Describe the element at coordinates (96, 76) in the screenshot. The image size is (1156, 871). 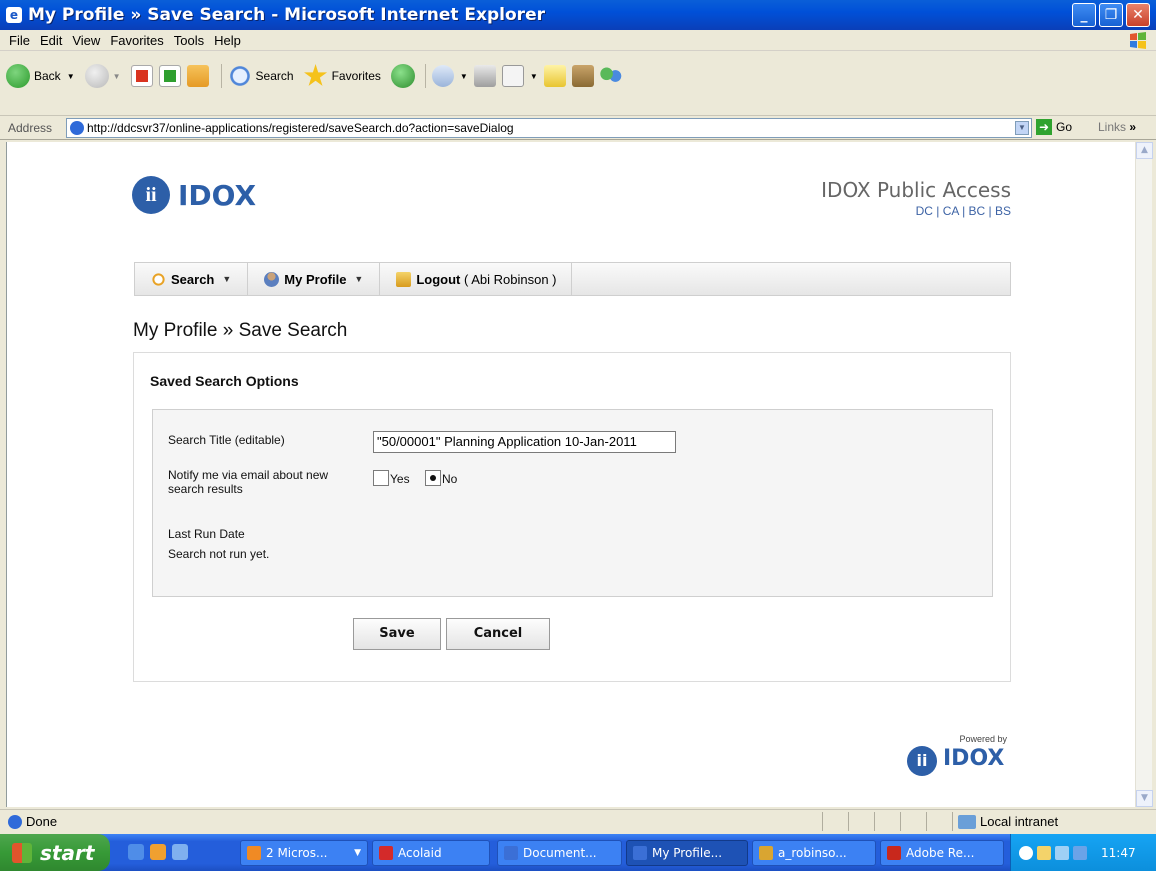
I see `forward-arrow-icon` at that location.